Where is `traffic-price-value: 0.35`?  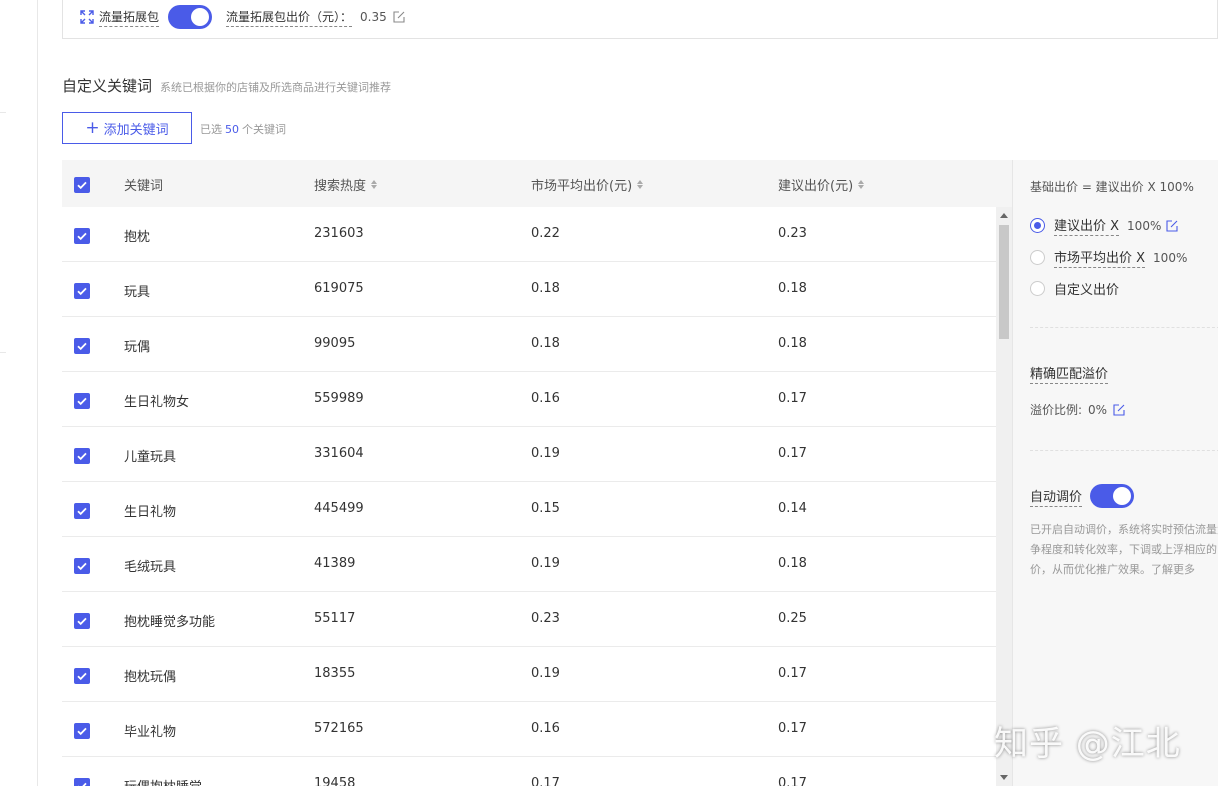 traffic-price-value: 0.35 is located at coordinates (373, 17).